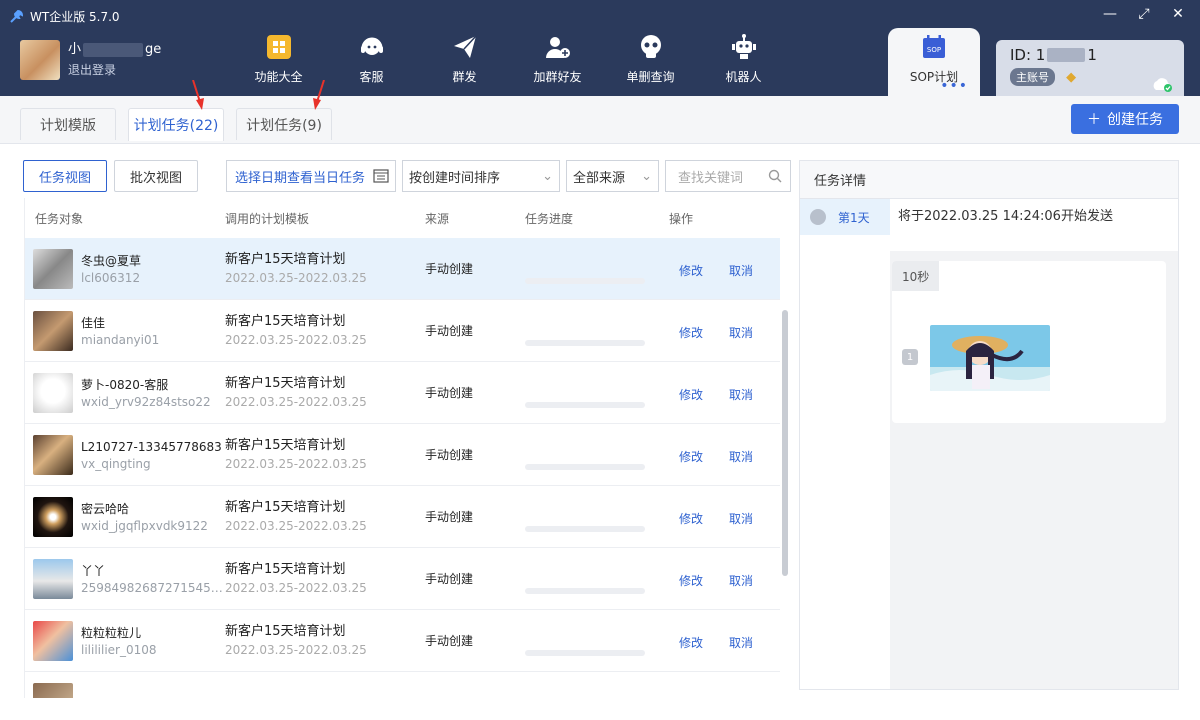 Image resolution: width=1200 pixels, height=720 pixels. I want to click on batch-view-button: 批次视图, so click(156, 176).